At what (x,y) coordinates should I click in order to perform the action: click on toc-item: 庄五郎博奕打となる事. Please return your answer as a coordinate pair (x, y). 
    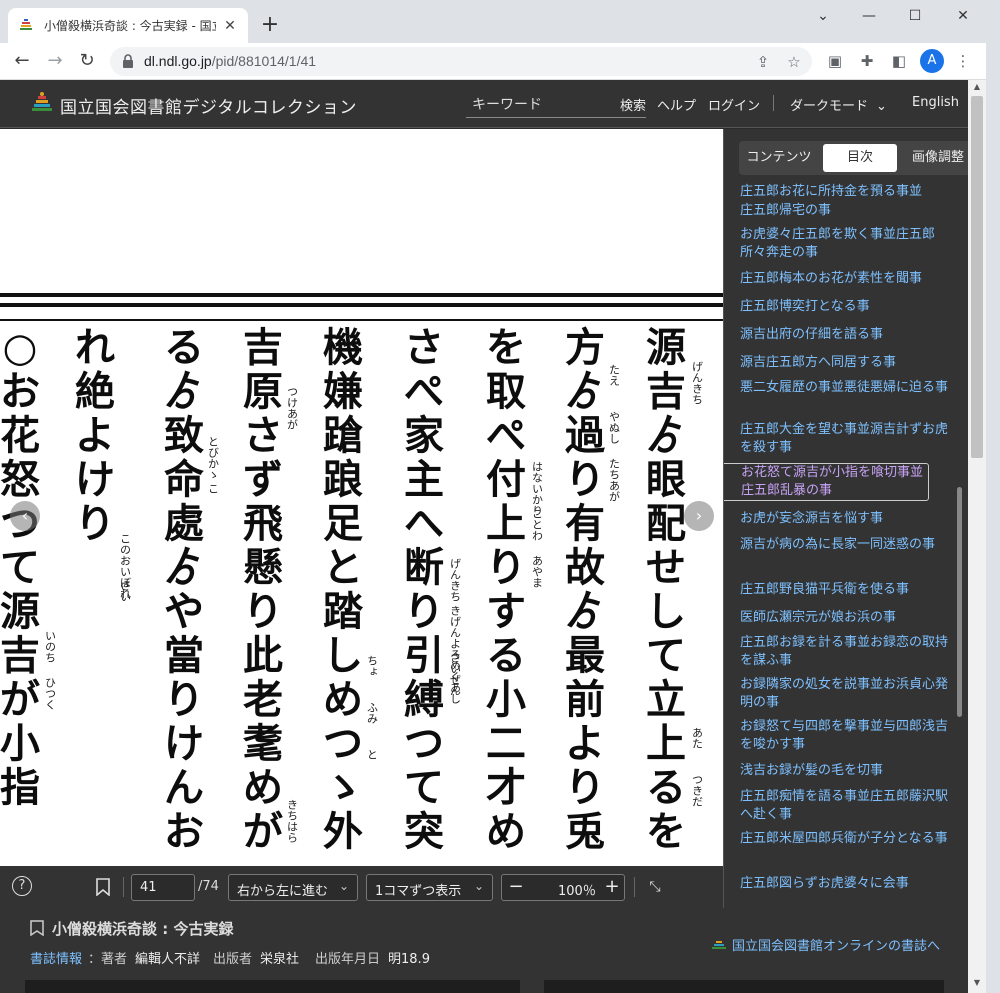
    Looking at the image, I should click on (847, 307).